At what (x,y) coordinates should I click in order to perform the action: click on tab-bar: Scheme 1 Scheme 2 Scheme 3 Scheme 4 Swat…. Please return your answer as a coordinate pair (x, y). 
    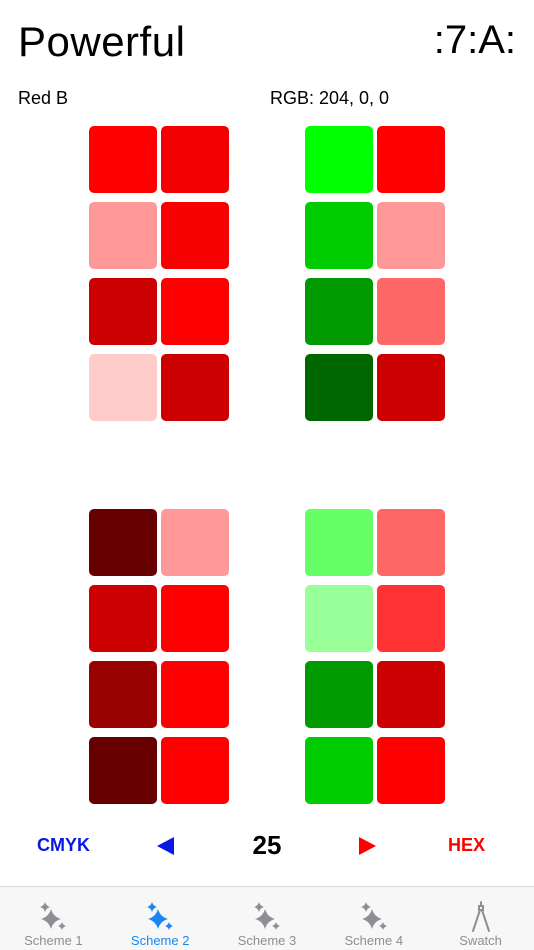
    Looking at the image, I should click on (267, 918).